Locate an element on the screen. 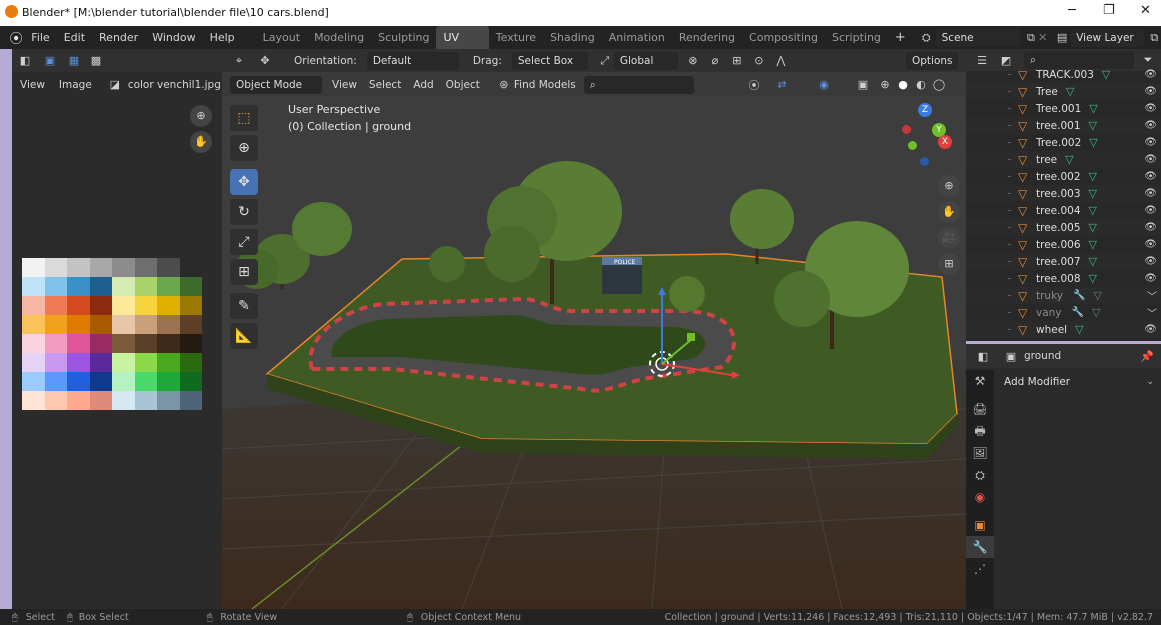  view-layer-icon: ▤ is located at coordinates (1062, 37).